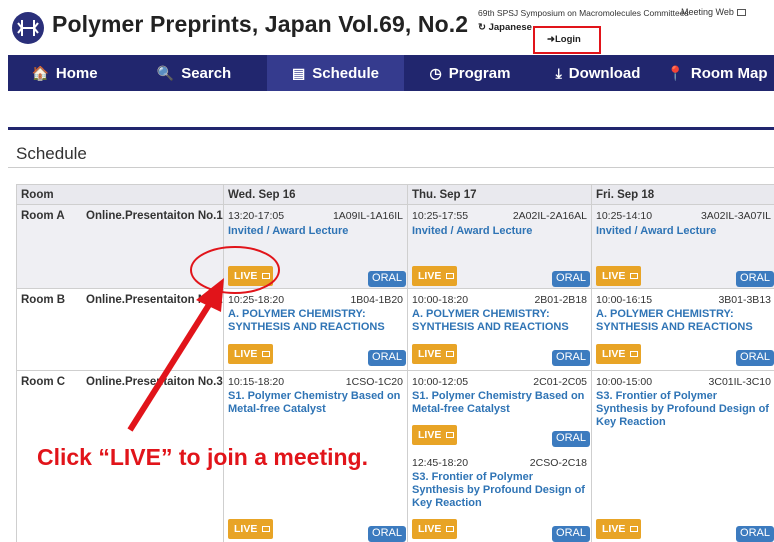  Describe the element at coordinates (682, 194) in the screenshot. I see `day-header: Fri. Sep 18` at that location.